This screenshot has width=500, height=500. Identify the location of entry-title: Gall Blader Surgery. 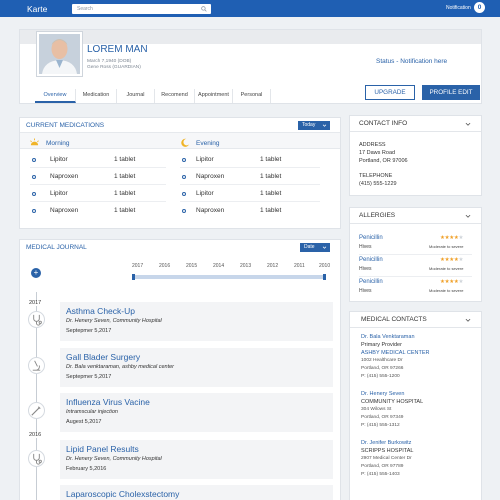
(103, 357).